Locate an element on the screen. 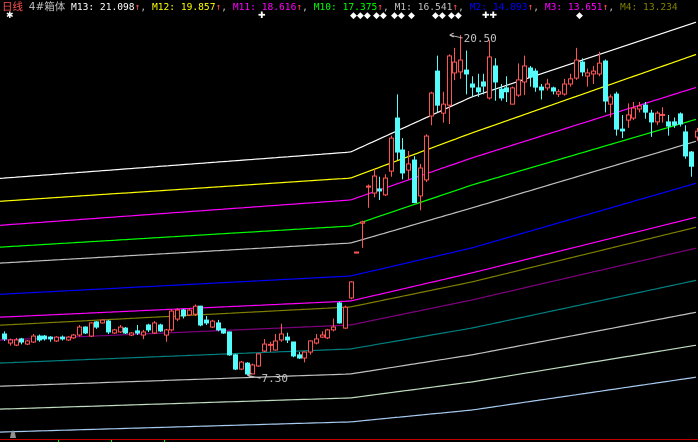 The width and height of the screenshot is (698, 442). signal-marker: ✚ is located at coordinates (262, 16).